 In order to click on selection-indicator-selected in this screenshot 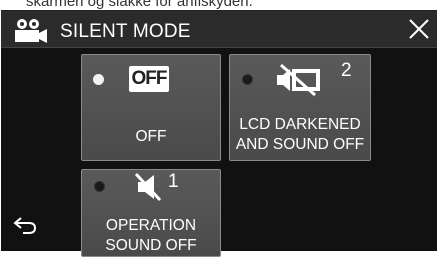, I will do `click(98, 79)`.